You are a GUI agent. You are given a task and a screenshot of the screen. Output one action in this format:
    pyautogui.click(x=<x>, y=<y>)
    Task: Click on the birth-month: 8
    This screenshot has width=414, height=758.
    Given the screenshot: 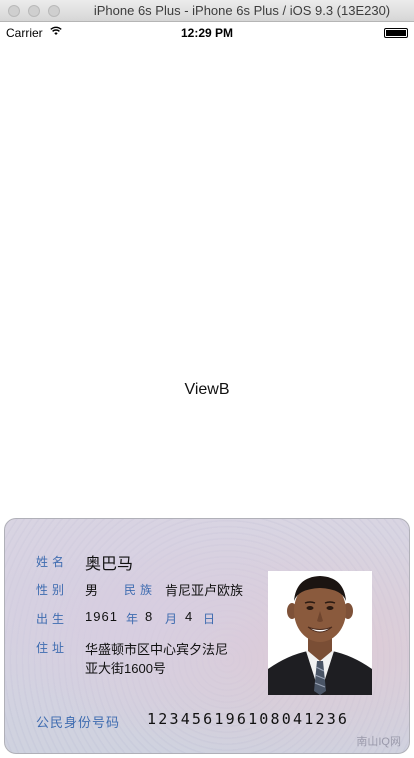 What is the action you would take?
    pyautogui.click(x=149, y=616)
    